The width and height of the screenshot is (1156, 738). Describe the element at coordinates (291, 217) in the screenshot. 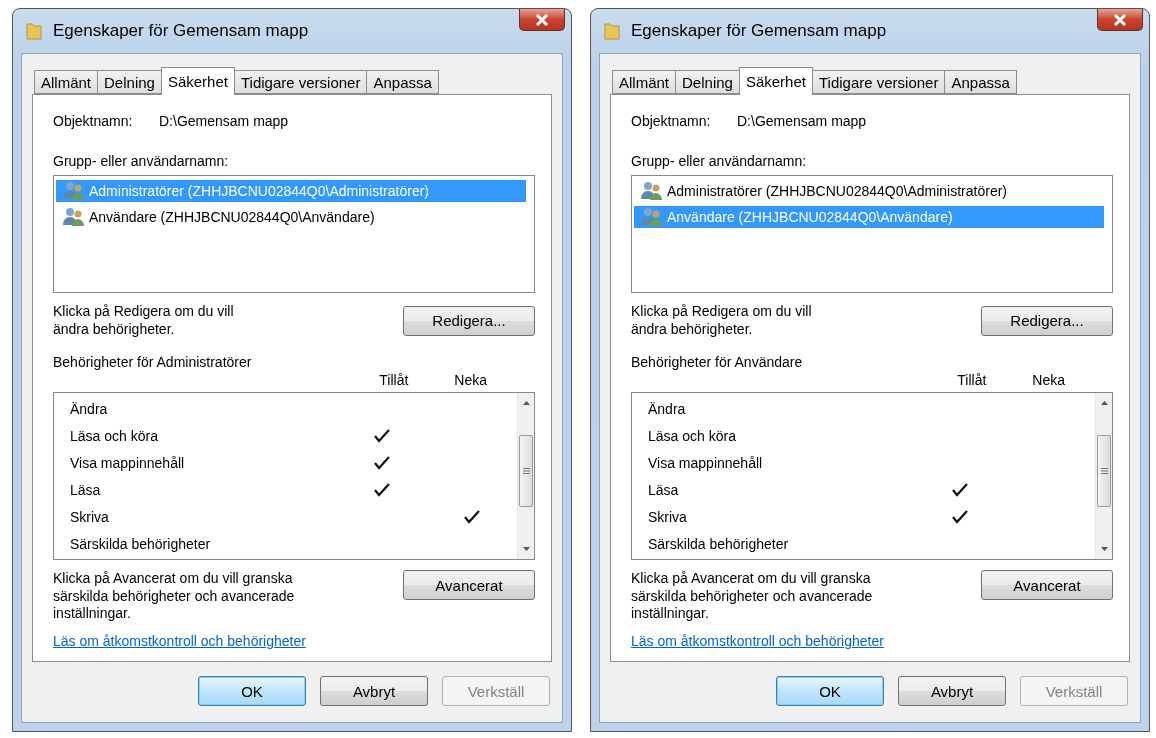

I see `user-list-item: Användare (ZHHJBCNU02844Q0\Användare)` at that location.